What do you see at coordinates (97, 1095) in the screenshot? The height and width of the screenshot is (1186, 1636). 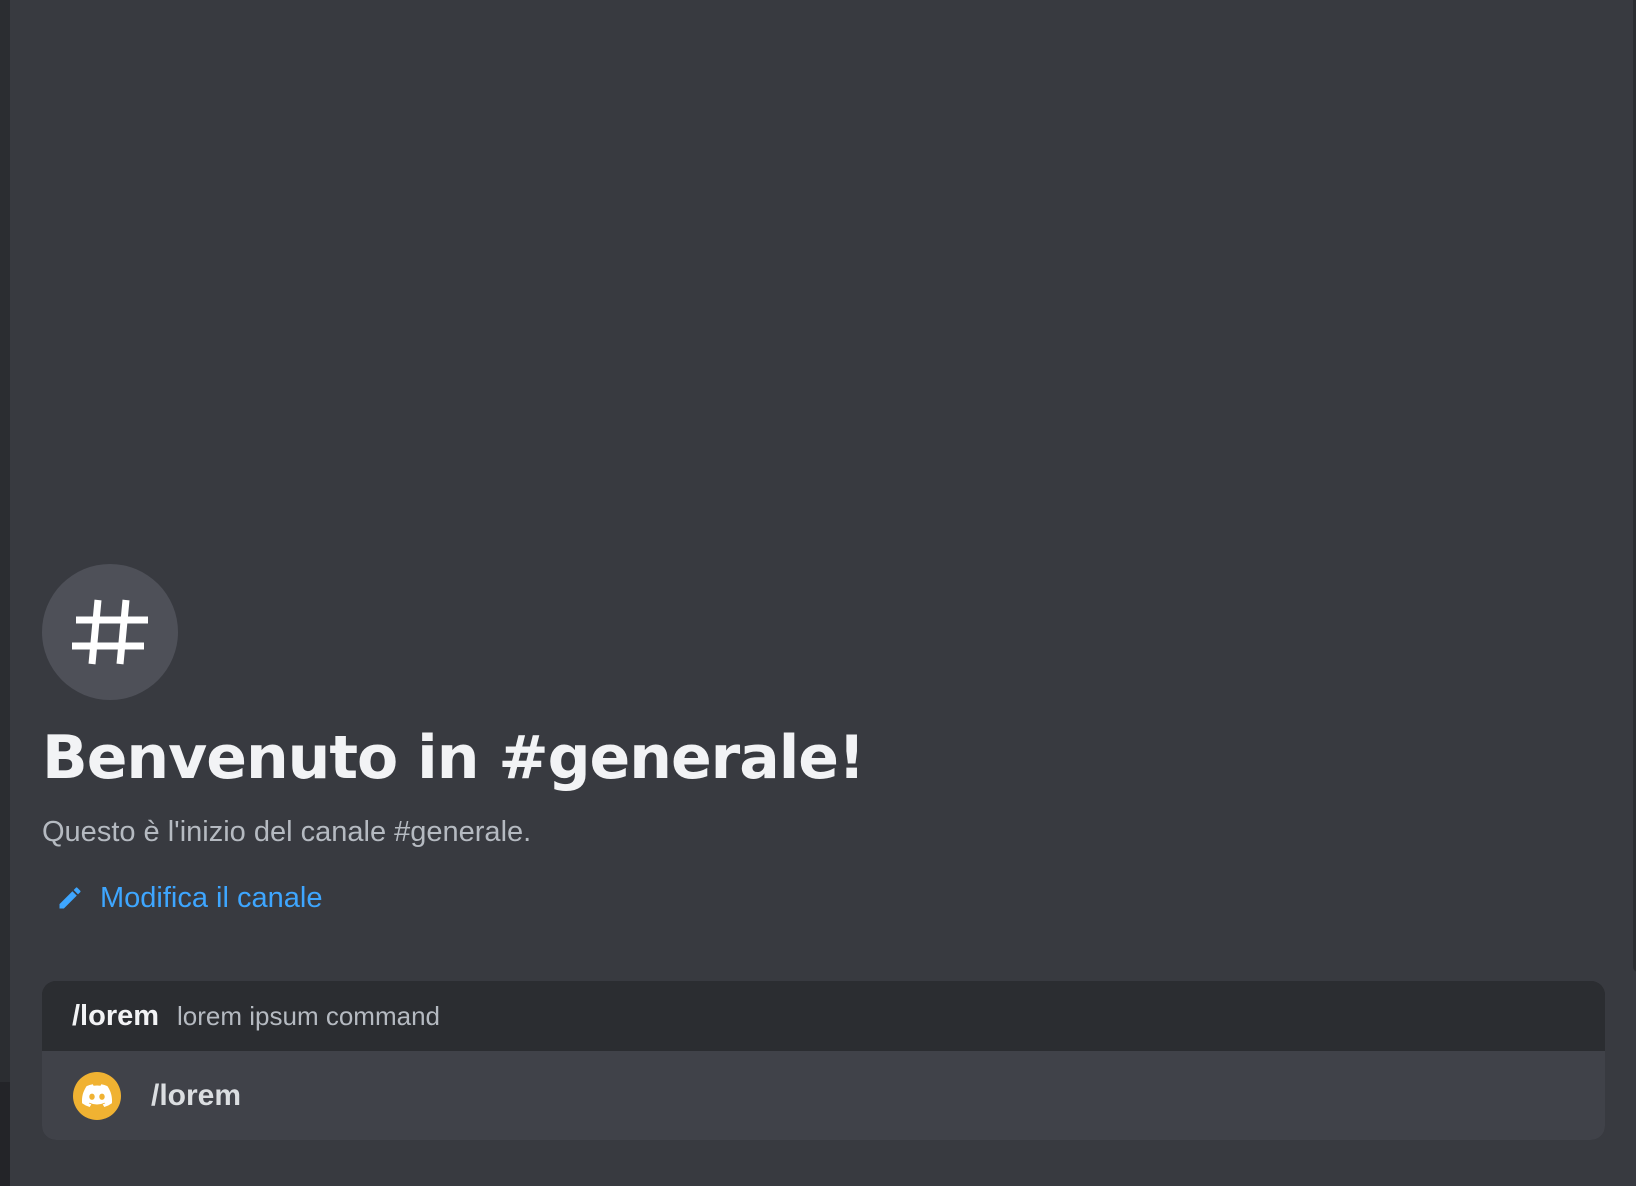 I see `discord-logo-icon` at bounding box center [97, 1095].